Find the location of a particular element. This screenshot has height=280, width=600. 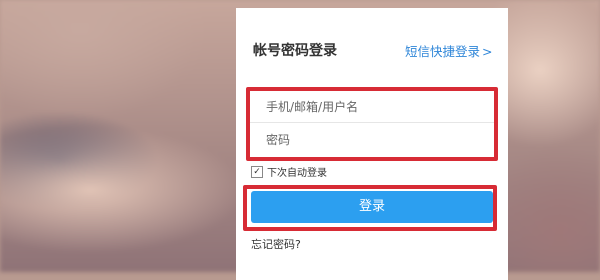

username-placeholder: 手机/邮箱/用户名 is located at coordinates (312, 107).